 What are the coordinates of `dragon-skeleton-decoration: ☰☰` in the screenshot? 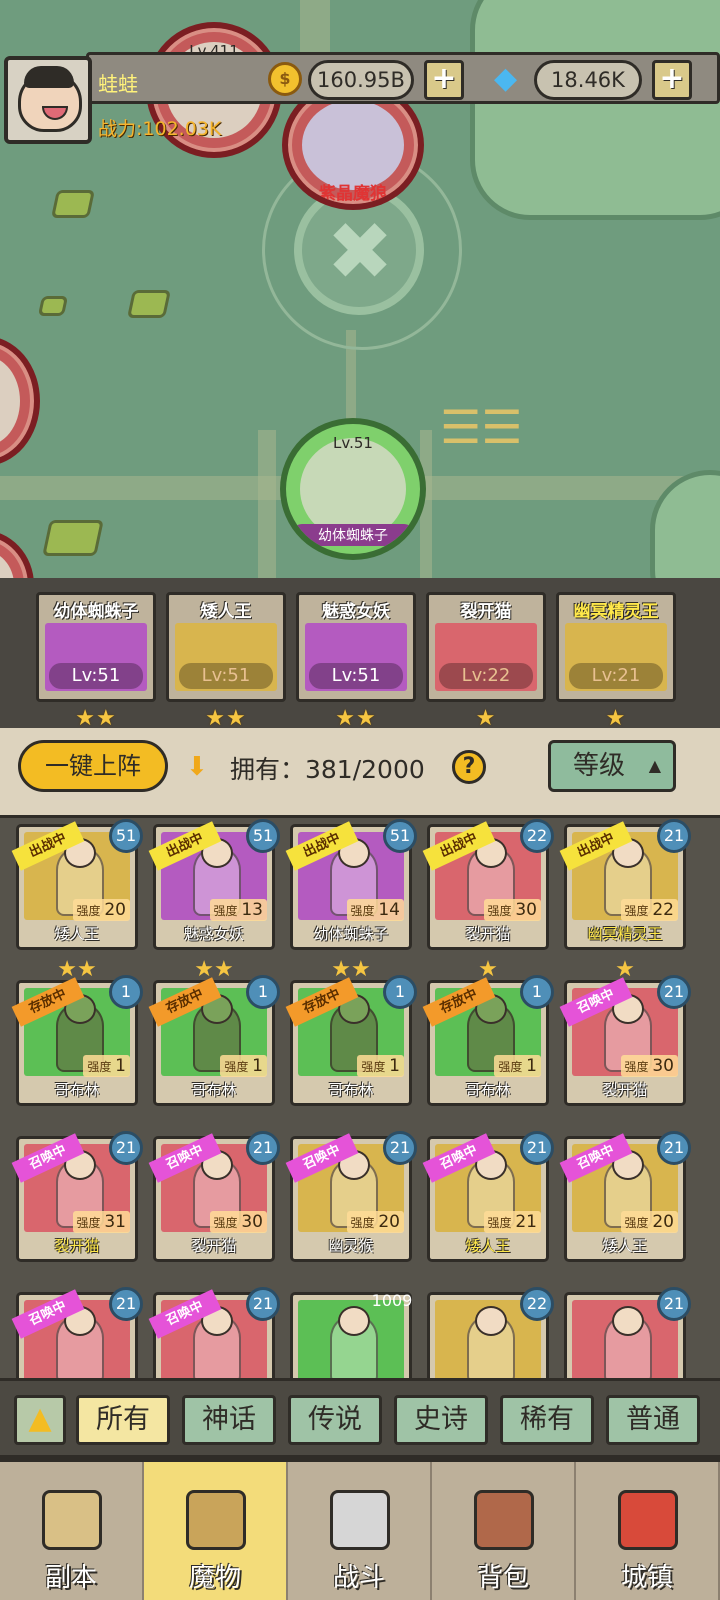 It's located at (481, 427).